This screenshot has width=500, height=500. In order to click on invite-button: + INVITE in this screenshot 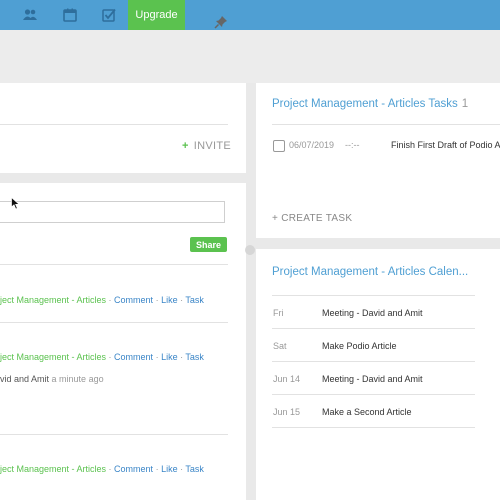, I will do `click(206, 146)`.